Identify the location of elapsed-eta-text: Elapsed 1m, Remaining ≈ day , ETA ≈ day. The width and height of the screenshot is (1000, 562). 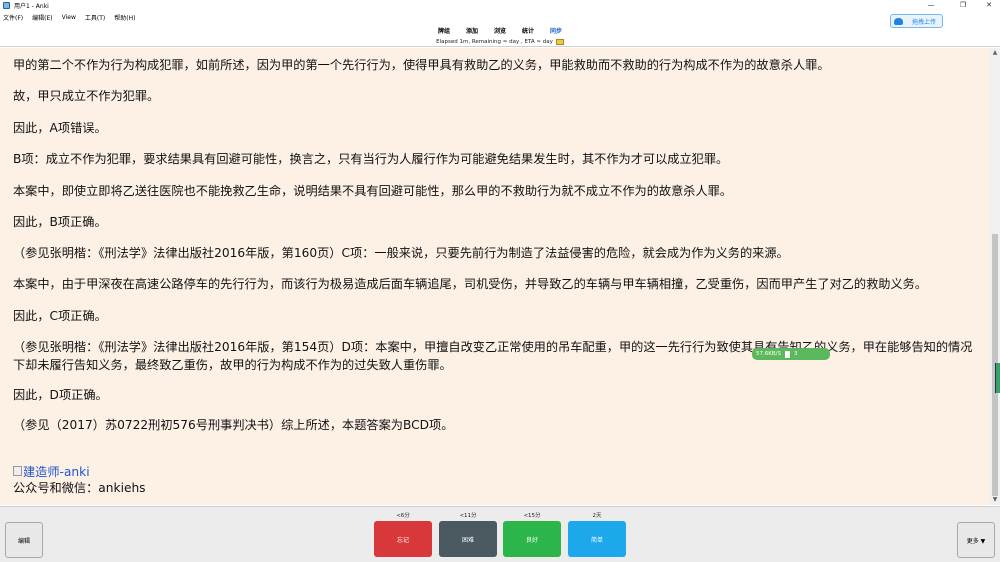
(494, 41).